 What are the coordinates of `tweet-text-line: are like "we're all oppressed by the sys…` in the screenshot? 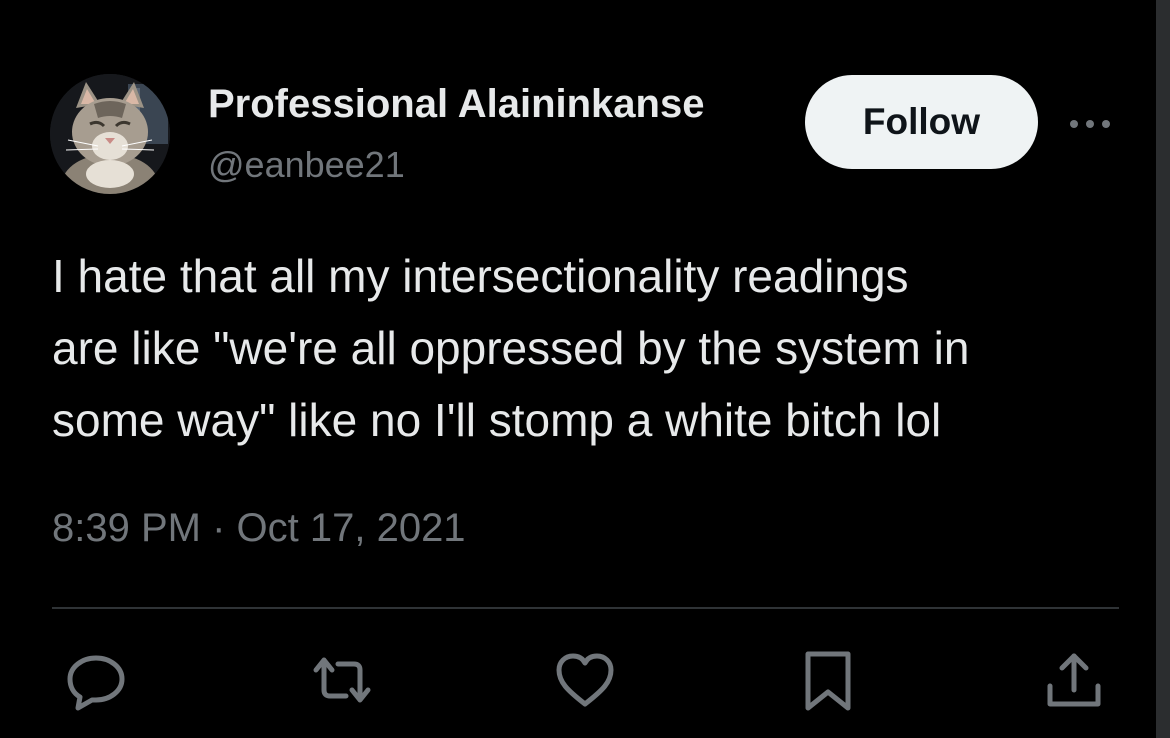 It's located at (511, 348).